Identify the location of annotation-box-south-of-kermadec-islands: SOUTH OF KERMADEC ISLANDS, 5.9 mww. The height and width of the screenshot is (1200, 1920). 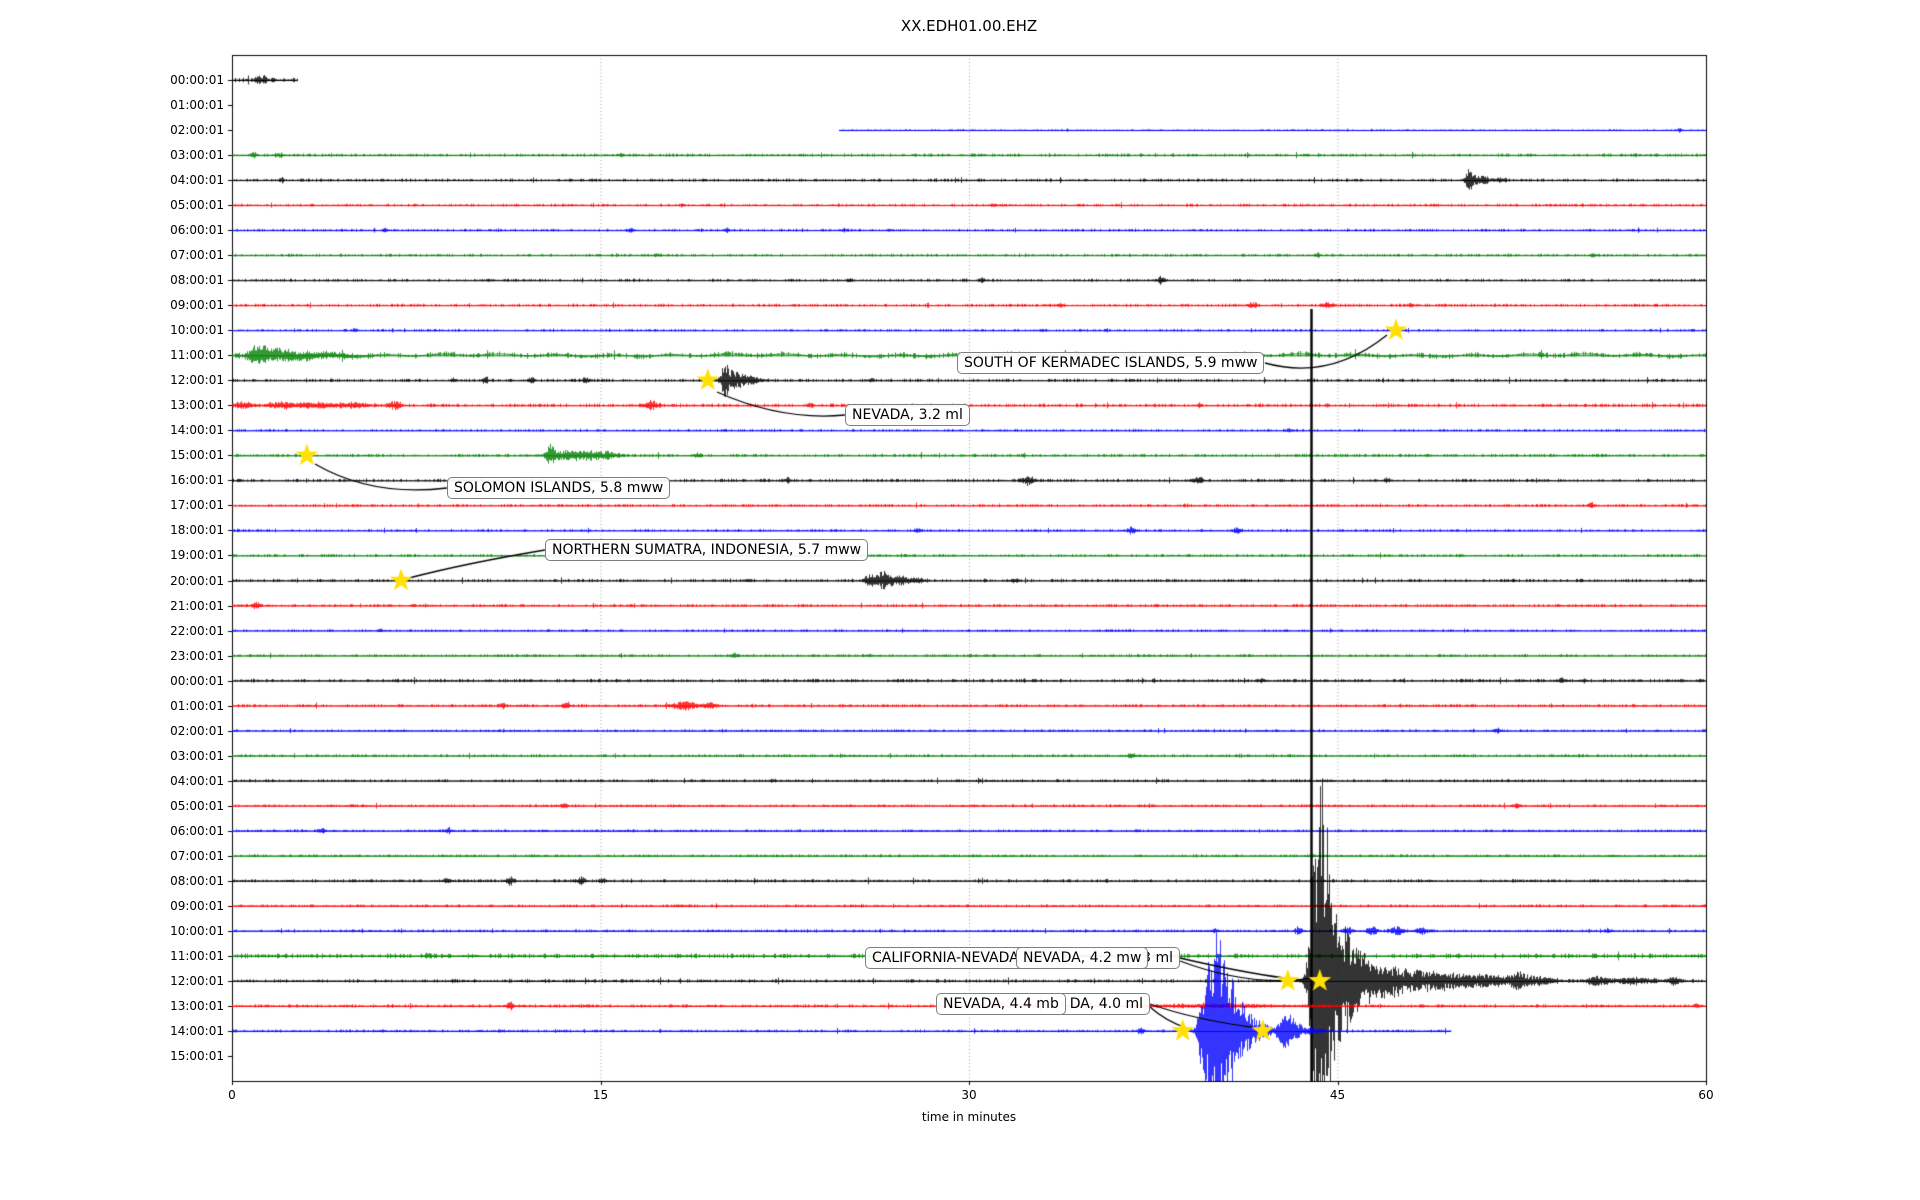
(1111, 363).